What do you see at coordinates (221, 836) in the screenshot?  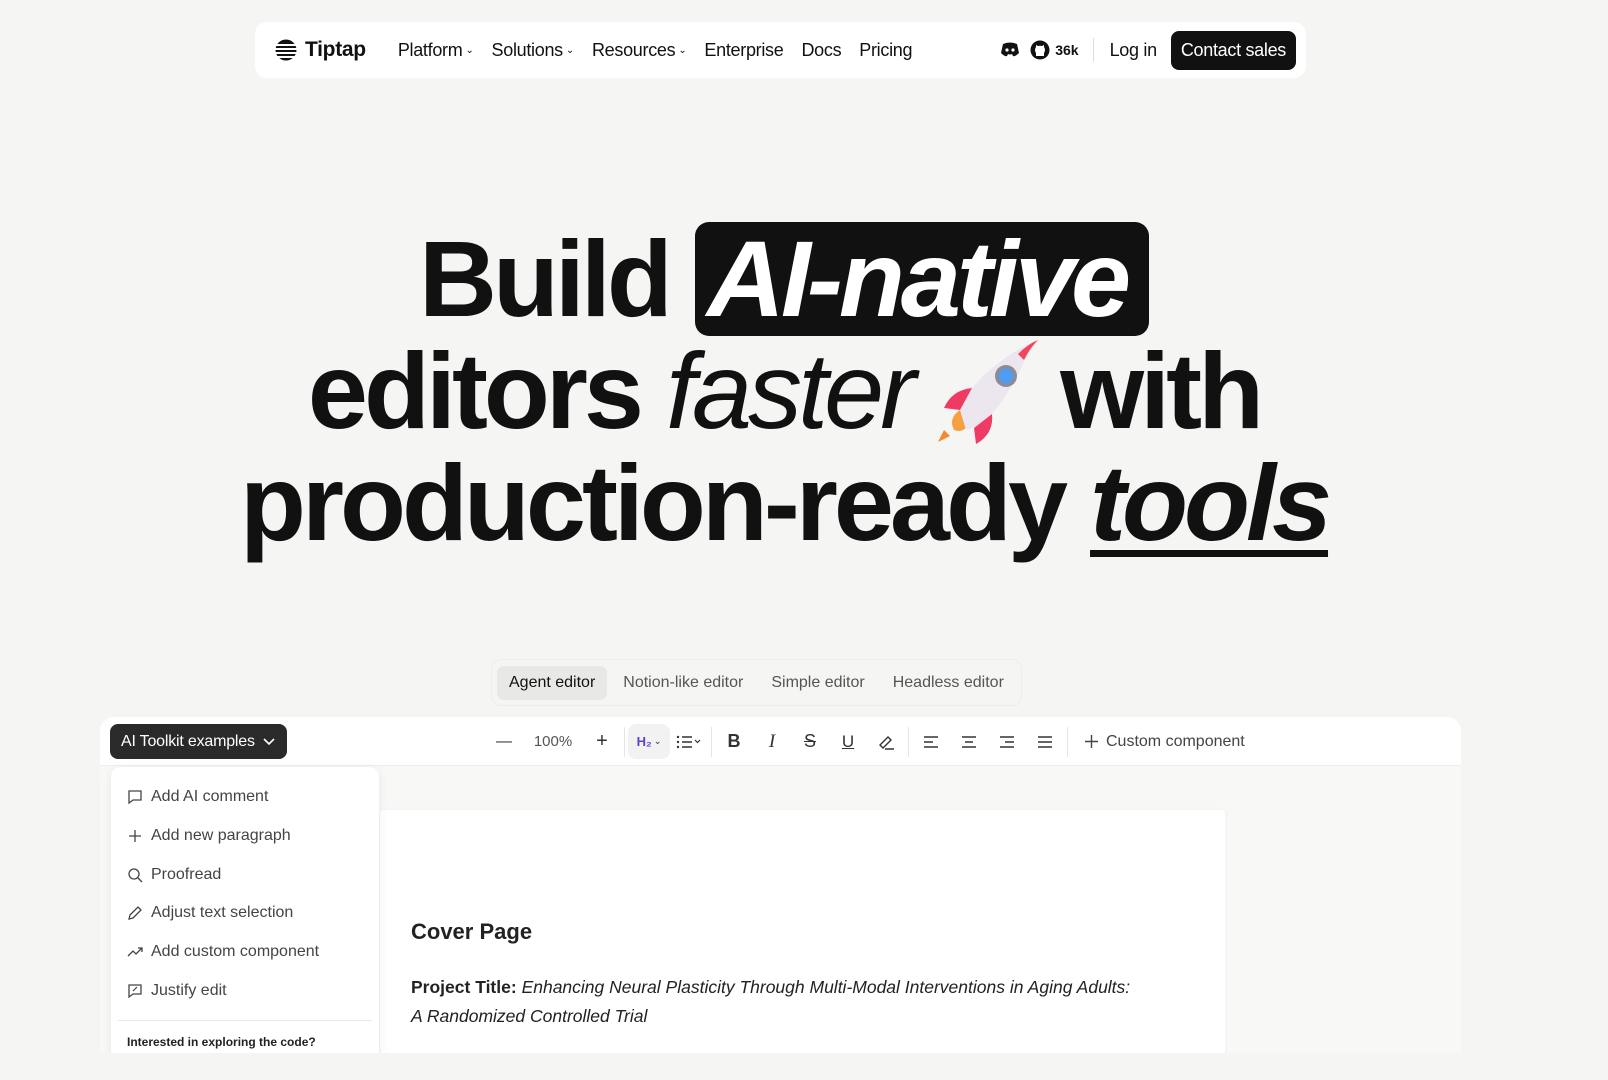 I see `menu-label: Add new paragraph` at bounding box center [221, 836].